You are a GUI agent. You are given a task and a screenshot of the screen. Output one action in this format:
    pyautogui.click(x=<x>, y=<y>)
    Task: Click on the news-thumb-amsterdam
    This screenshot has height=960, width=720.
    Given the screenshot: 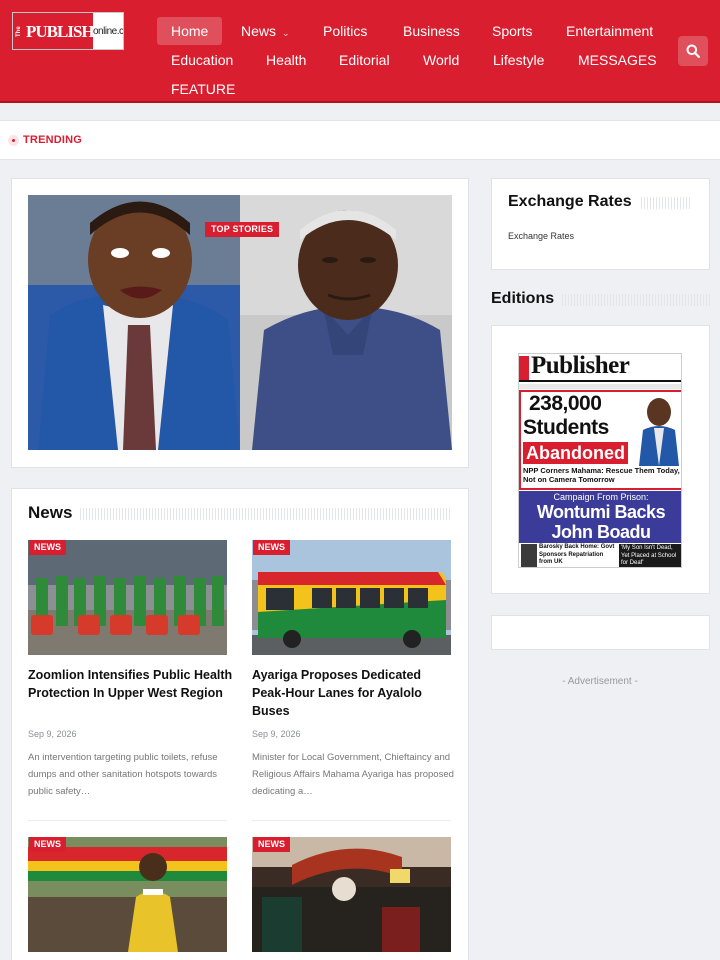 What is the action you would take?
    pyautogui.click(x=351, y=894)
    